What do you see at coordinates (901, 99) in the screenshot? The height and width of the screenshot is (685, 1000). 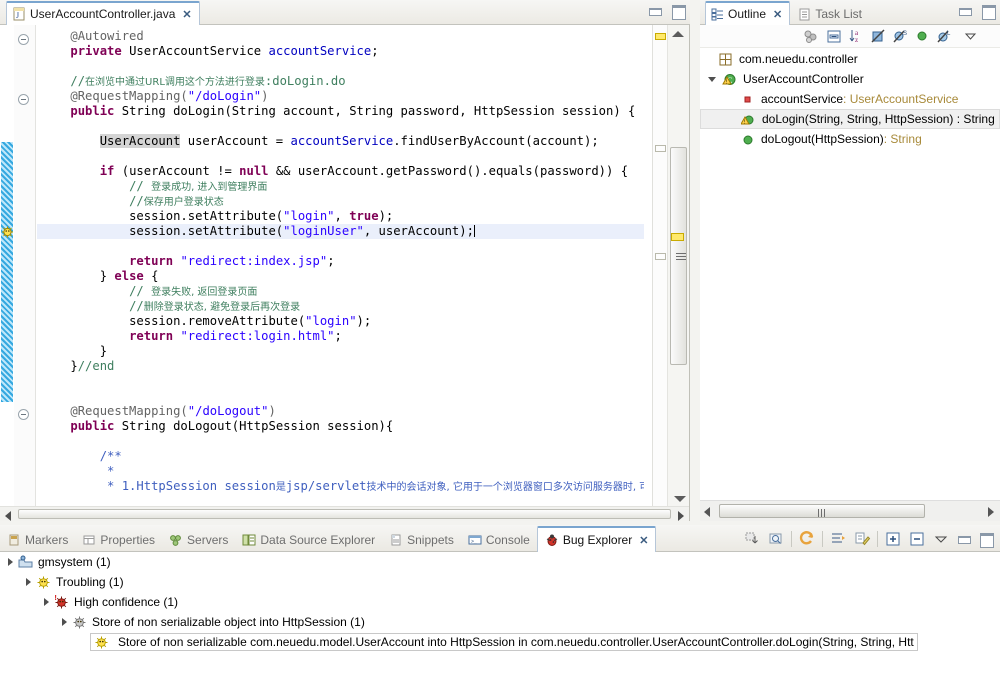 I see `outline-item-type: : UserAccountService` at bounding box center [901, 99].